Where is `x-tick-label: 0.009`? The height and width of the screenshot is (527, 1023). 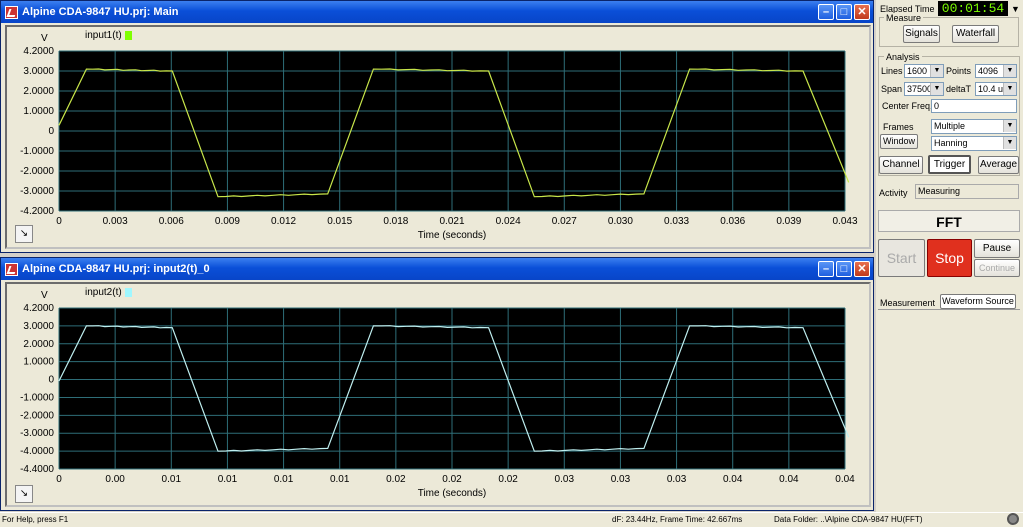 x-tick-label: 0.009 is located at coordinates (227, 221).